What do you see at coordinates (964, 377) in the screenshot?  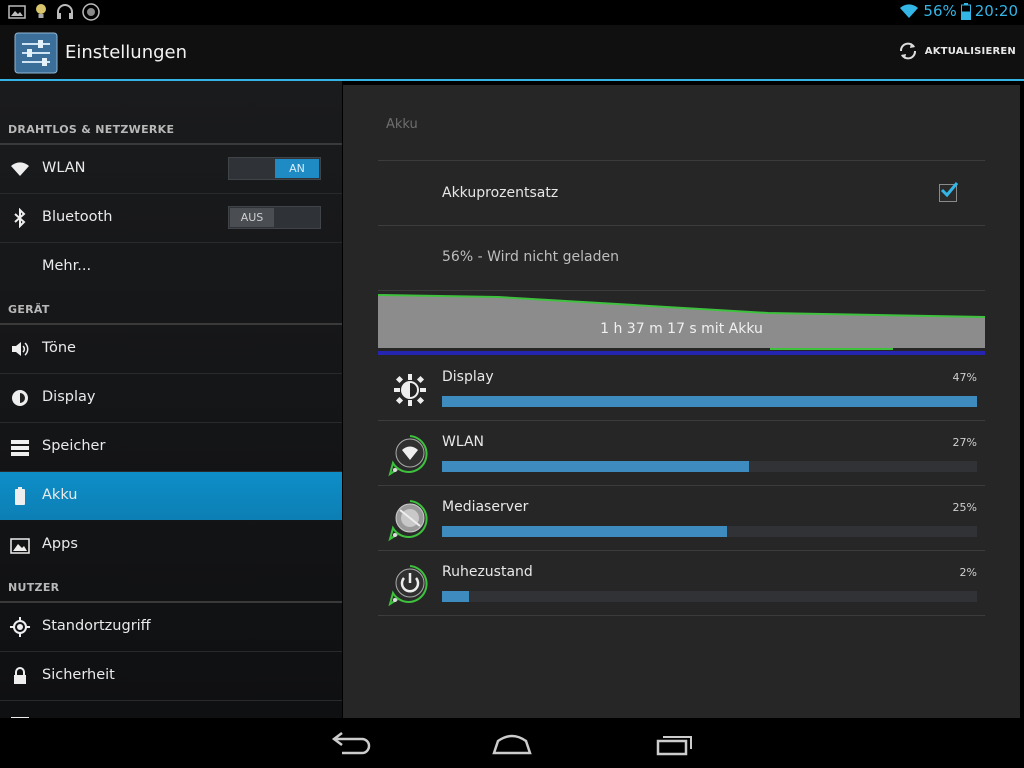 I see `usage-percent: 47%` at bounding box center [964, 377].